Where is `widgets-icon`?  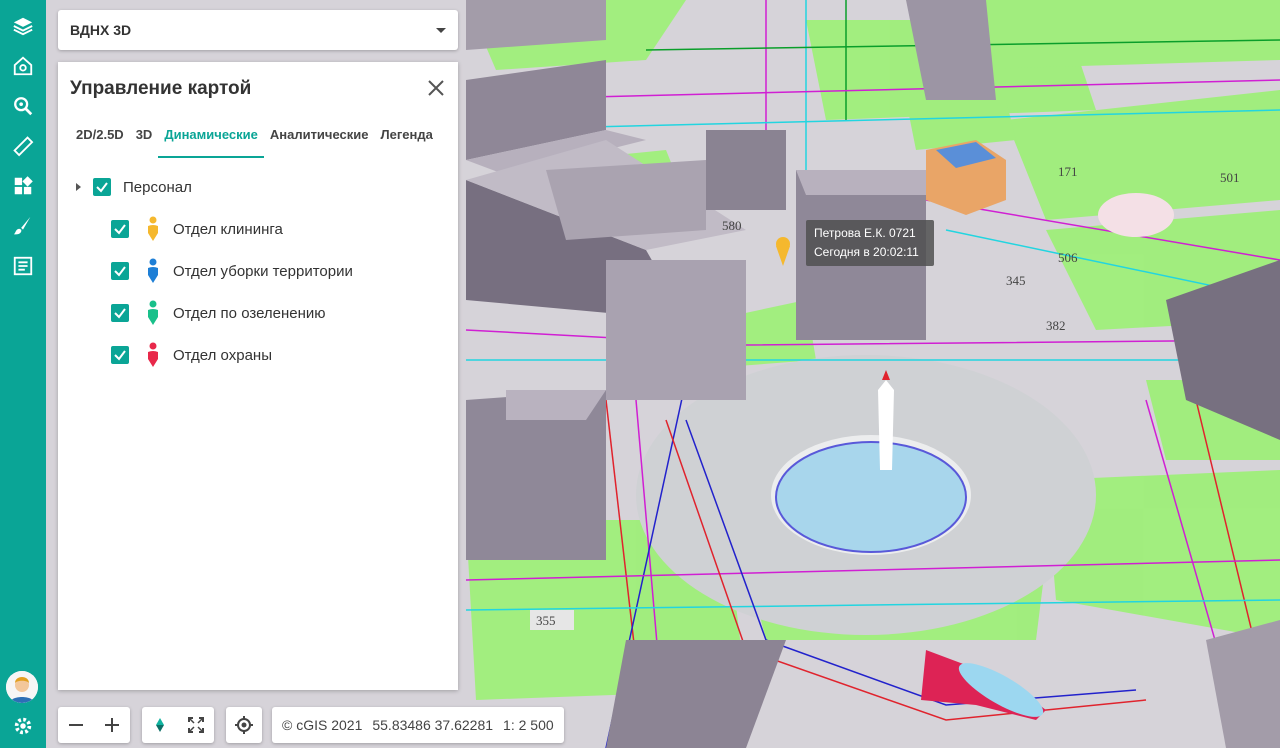
widgets-icon is located at coordinates (23, 186).